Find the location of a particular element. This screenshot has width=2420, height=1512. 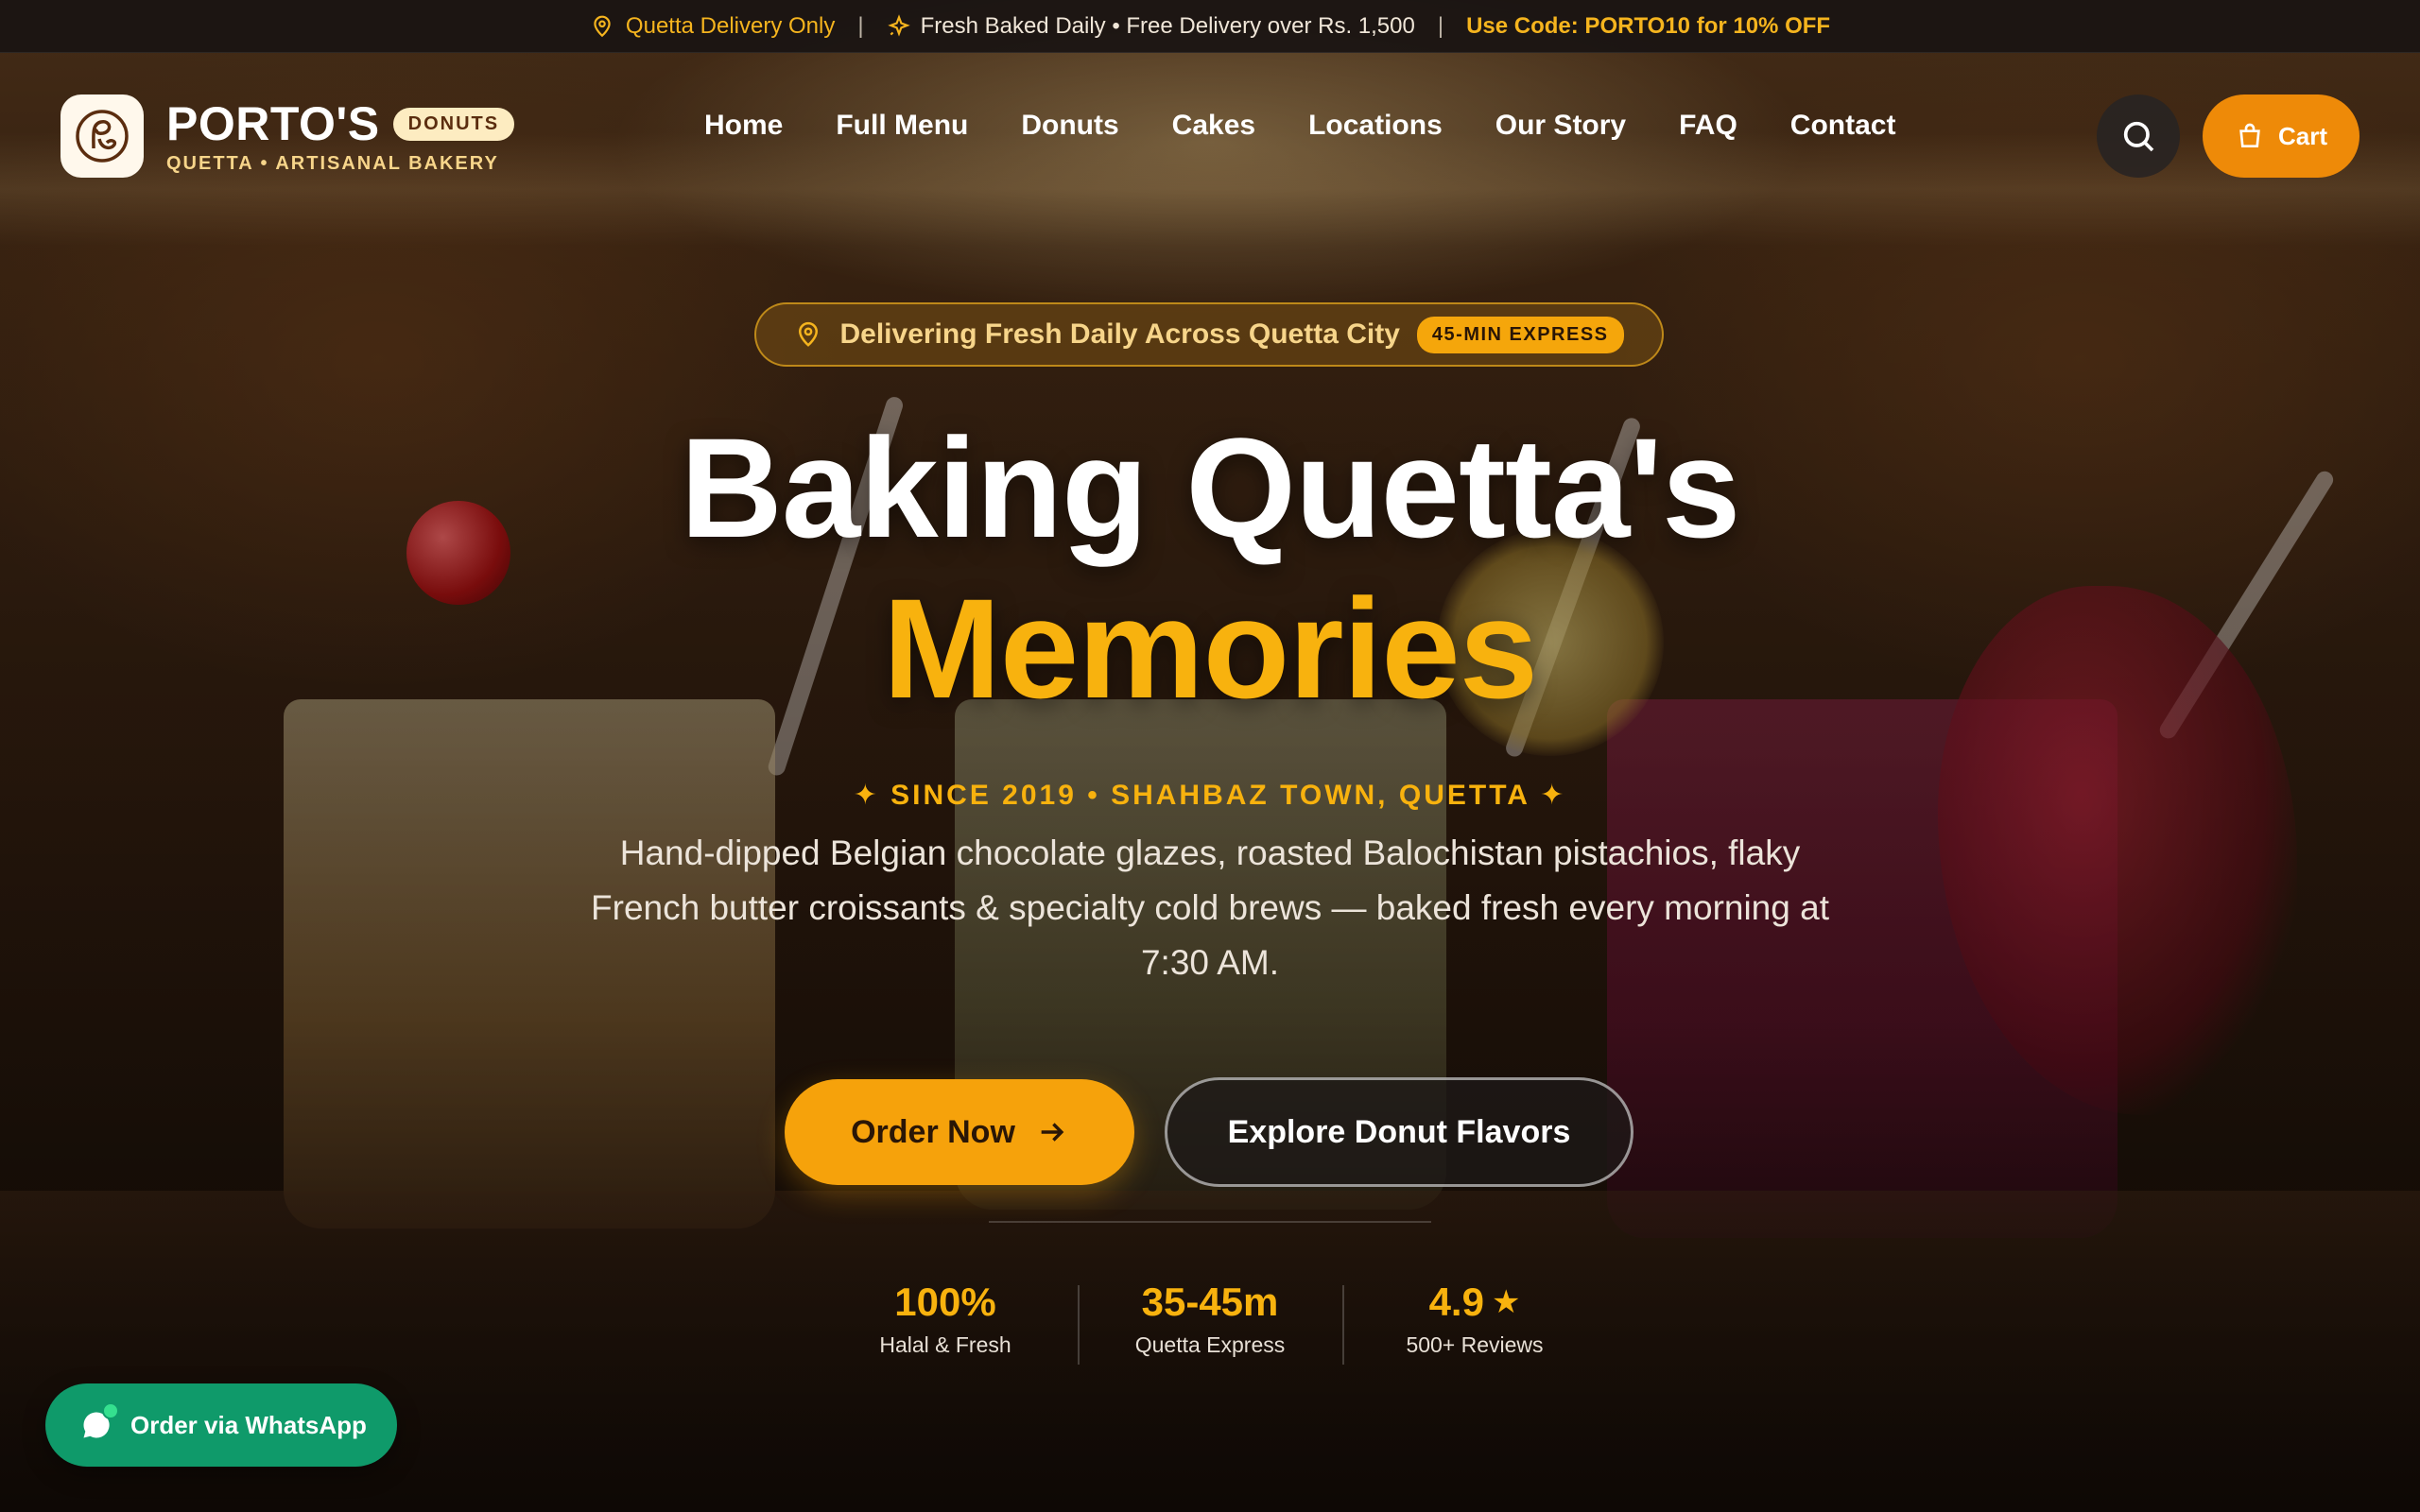

brand-badge: DONUTS is located at coordinates (453, 124).